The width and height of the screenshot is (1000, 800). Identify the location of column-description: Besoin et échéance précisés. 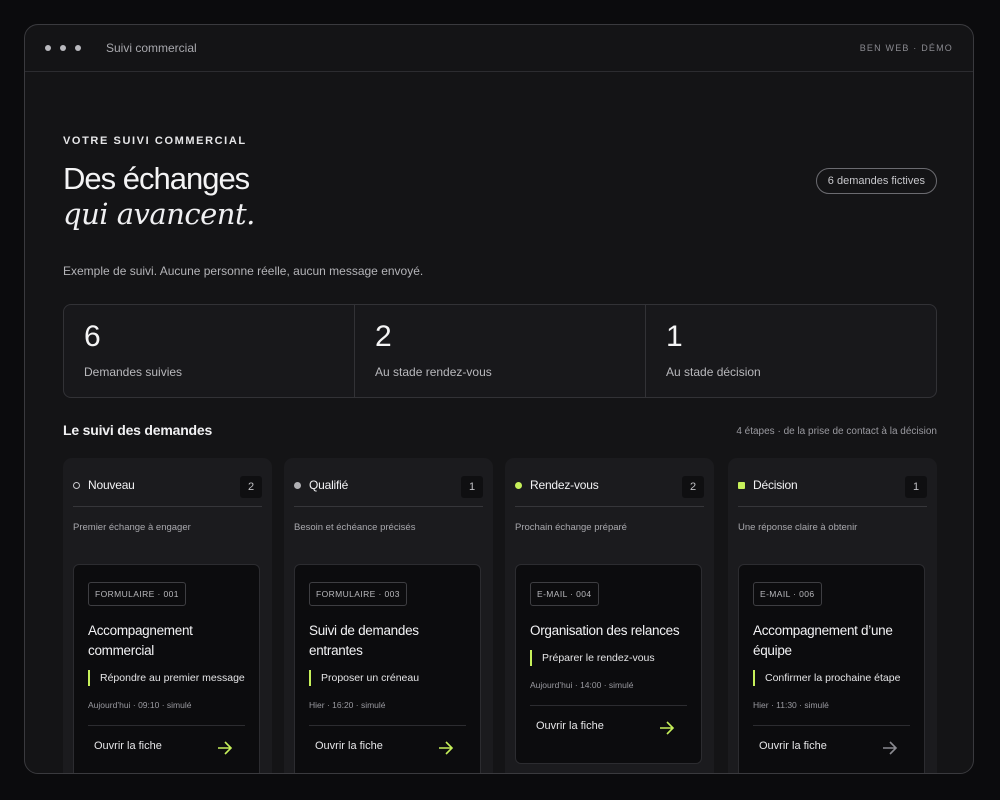
(355, 527).